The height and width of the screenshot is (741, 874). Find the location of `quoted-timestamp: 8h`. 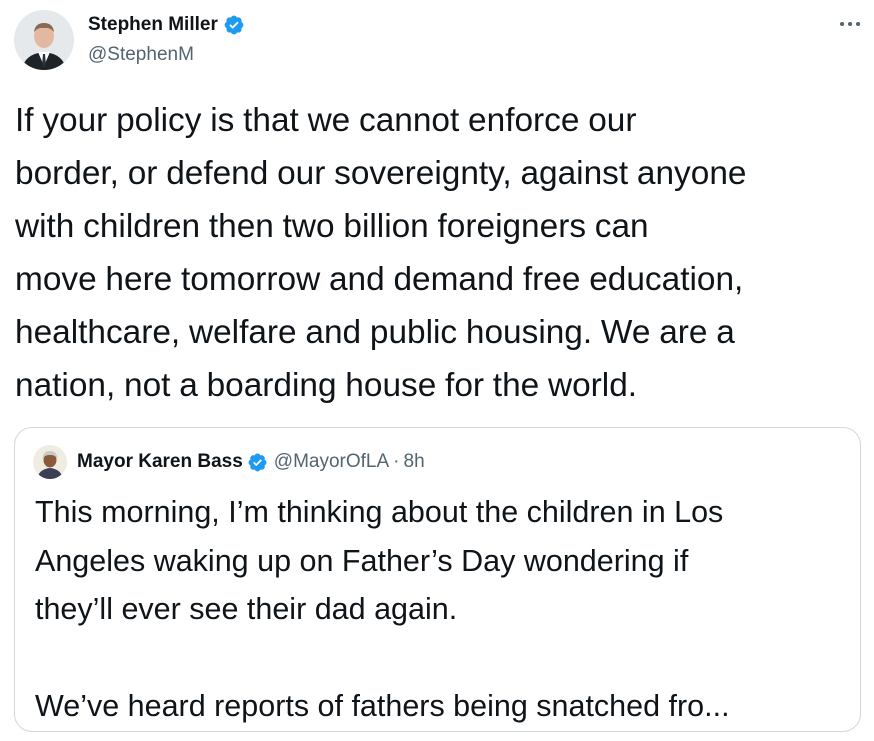

quoted-timestamp: 8h is located at coordinates (414, 462).